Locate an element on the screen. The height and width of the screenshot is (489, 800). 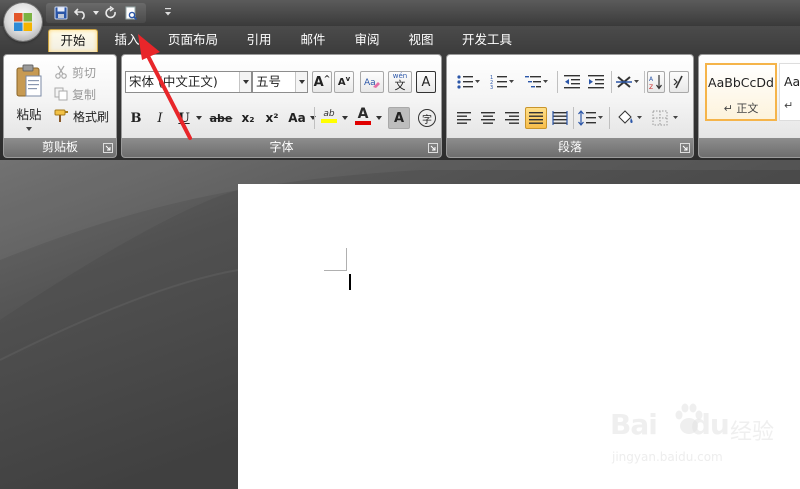
tab-references: 引用 is located at coordinates (259, 40).